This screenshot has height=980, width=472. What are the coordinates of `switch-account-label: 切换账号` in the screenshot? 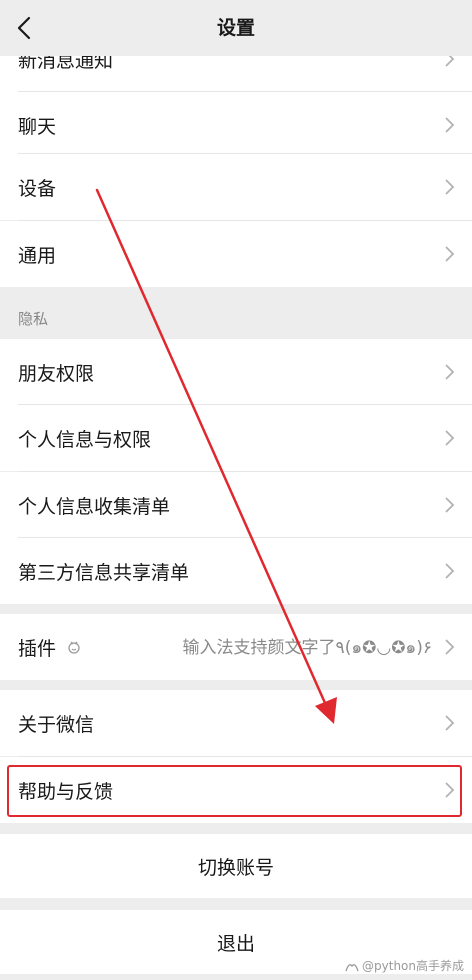 It's located at (235, 867).